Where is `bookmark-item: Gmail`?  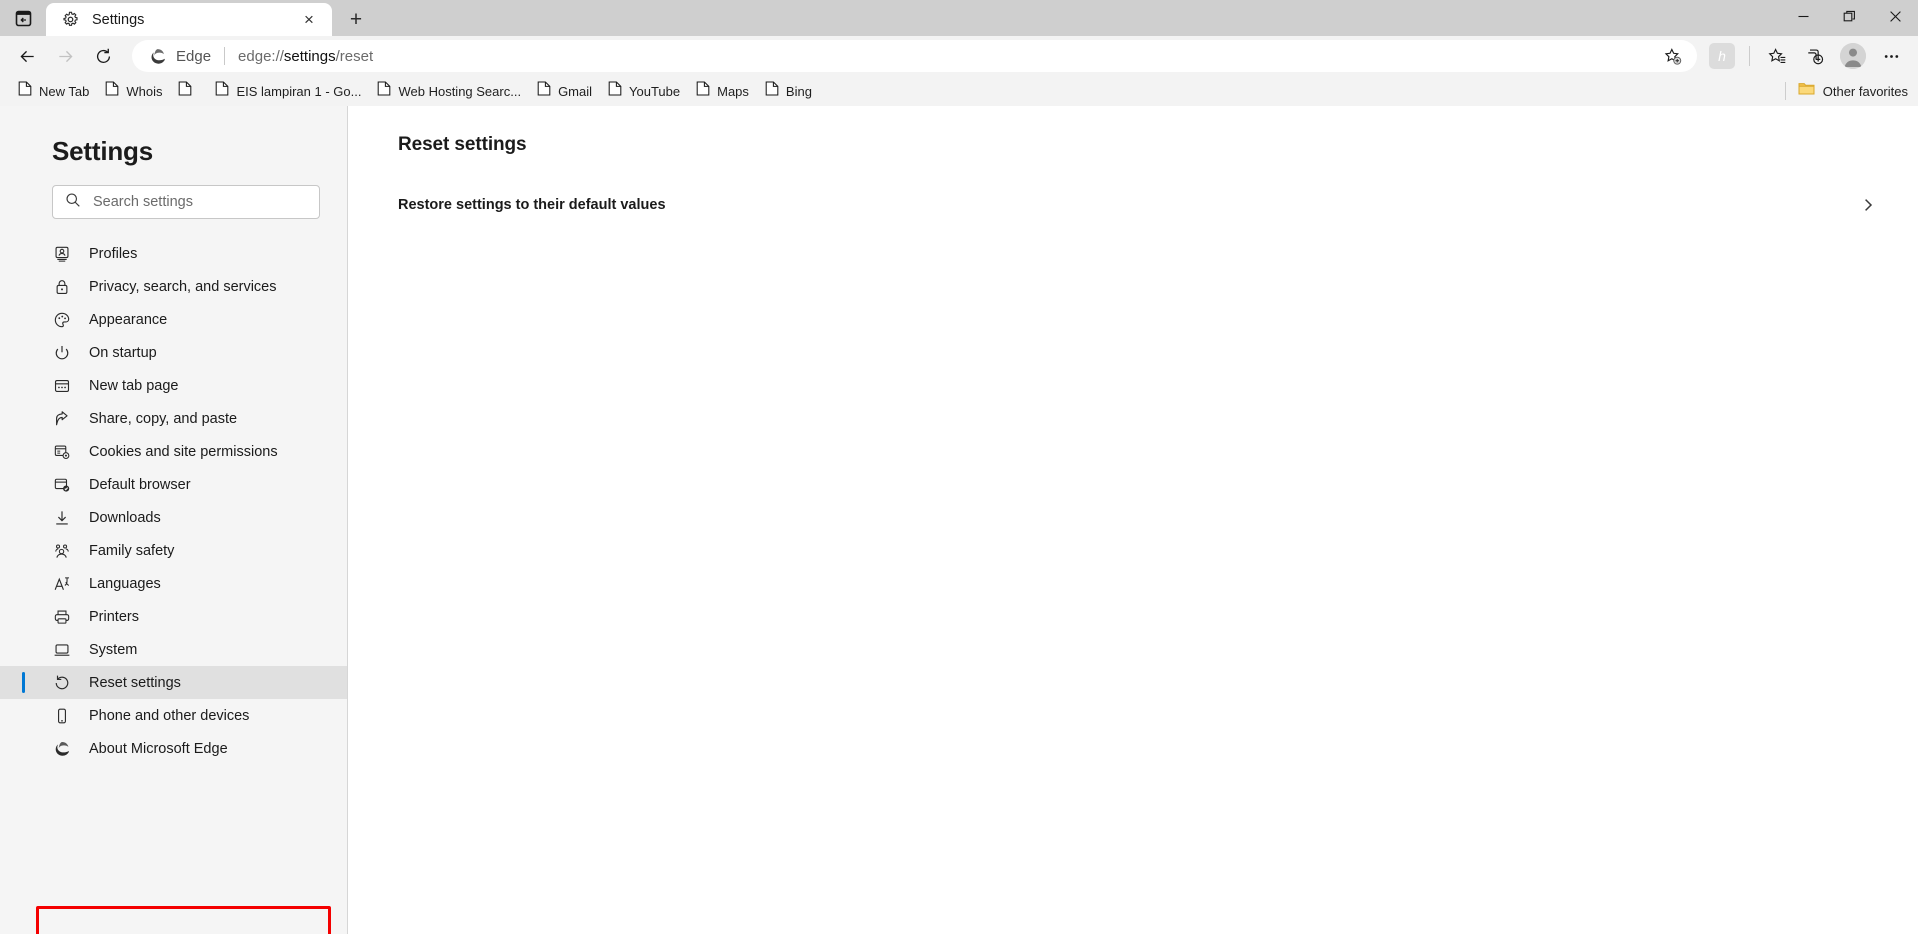 bookmark-item: Gmail is located at coordinates (564, 91).